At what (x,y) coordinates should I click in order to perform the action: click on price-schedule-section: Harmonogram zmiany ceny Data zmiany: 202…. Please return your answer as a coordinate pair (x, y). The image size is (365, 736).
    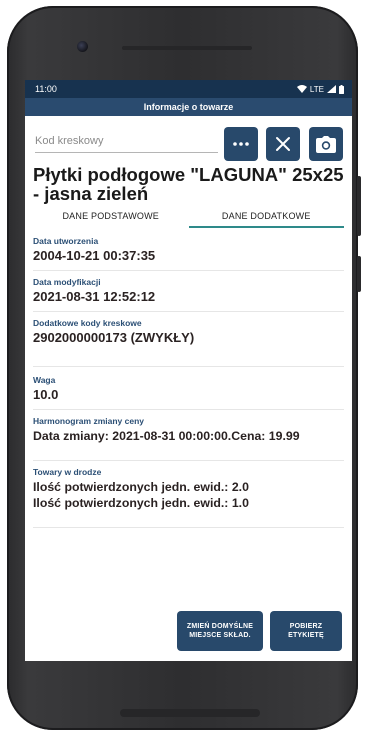
    Looking at the image, I should click on (188, 435).